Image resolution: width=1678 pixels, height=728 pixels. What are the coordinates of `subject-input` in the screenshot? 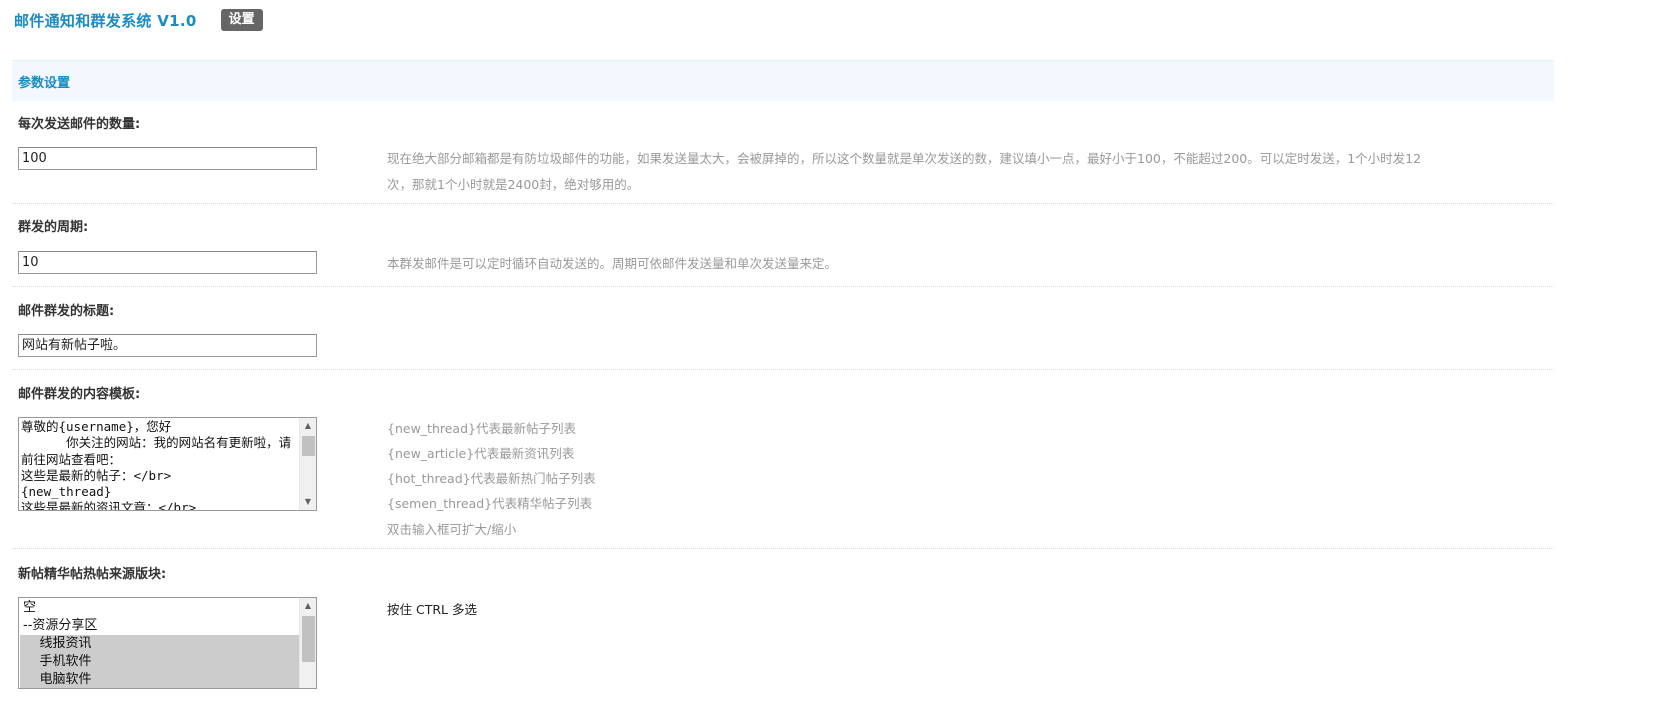 It's located at (167, 345).